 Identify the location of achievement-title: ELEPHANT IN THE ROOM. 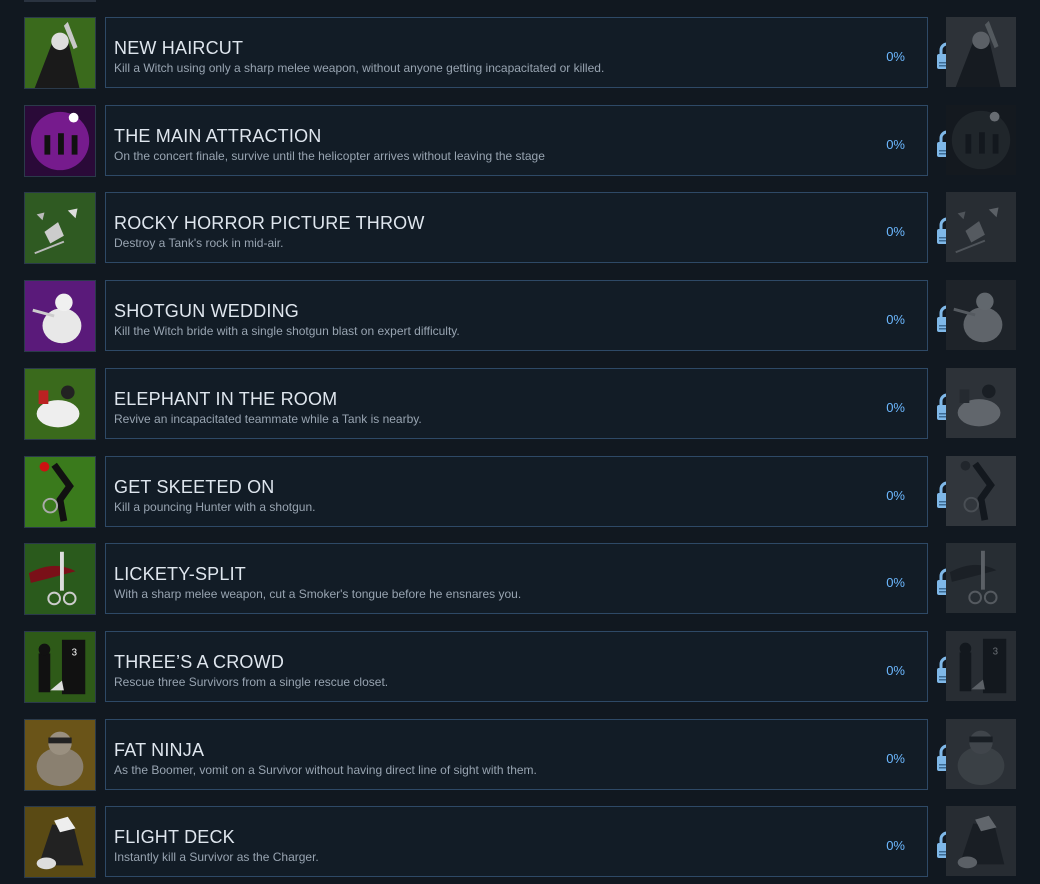
(226, 399).